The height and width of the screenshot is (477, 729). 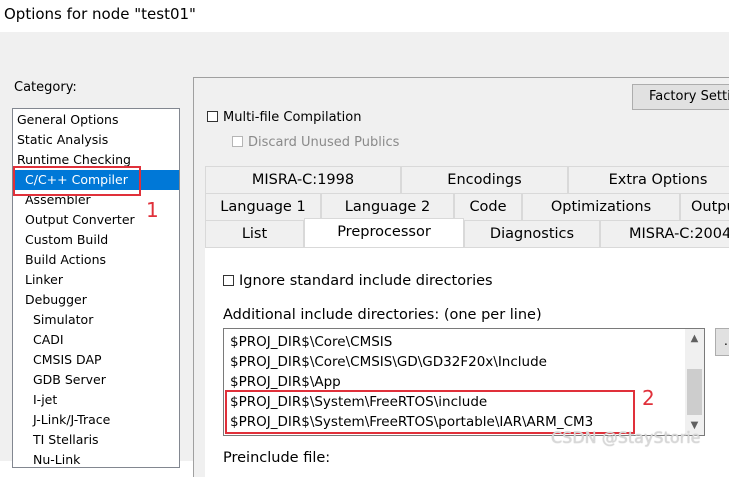 What do you see at coordinates (664, 233) in the screenshot?
I see `tab-misra-c-2004: MISRA-C:2004` at bounding box center [664, 233].